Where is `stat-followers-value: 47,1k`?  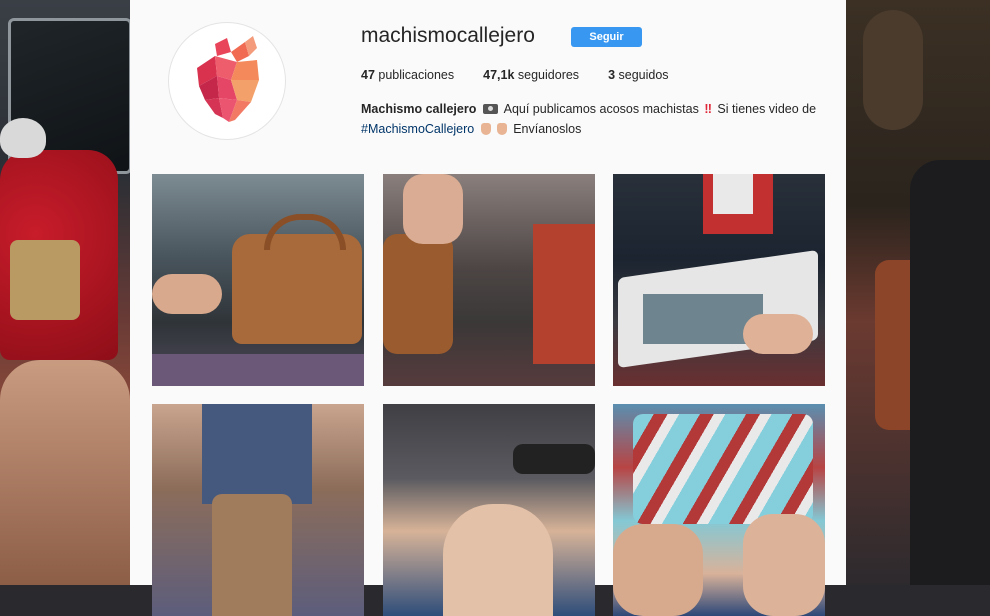 stat-followers-value: 47,1k is located at coordinates (499, 75).